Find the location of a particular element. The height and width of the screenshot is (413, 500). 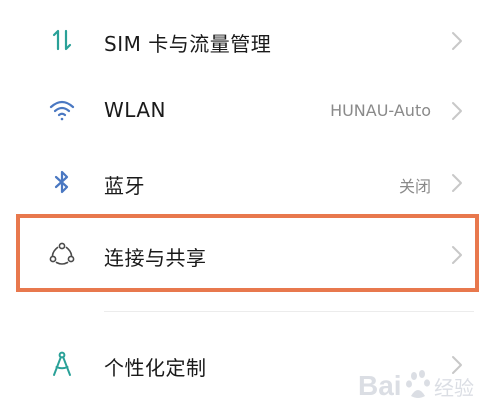

settings-item-label: 个性化定制 is located at coordinates (155, 368).